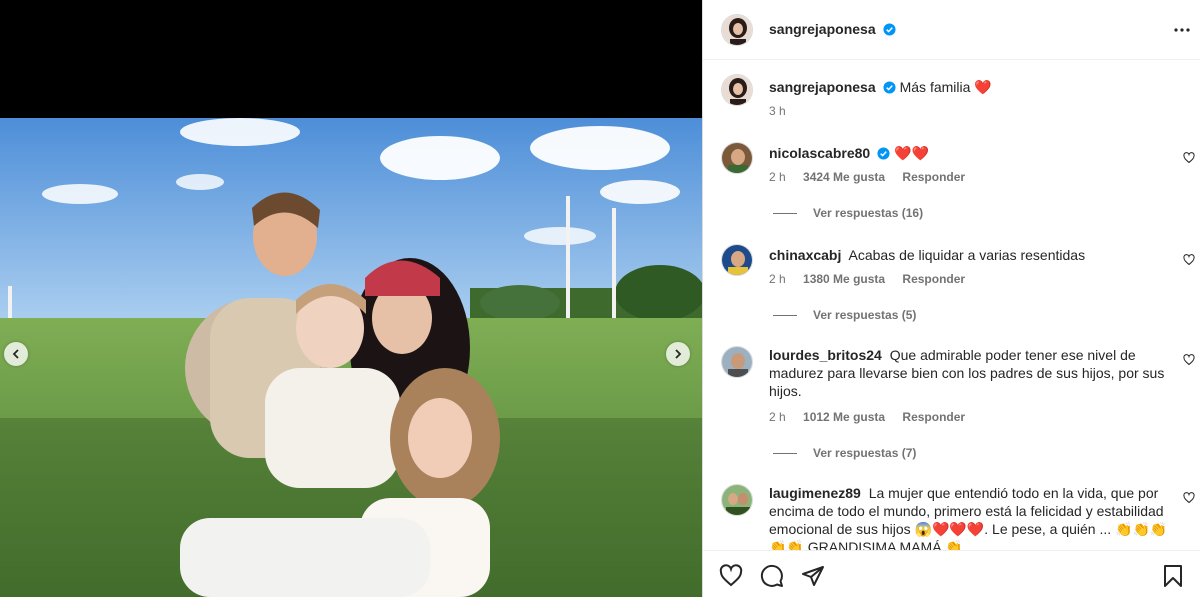 Image resolution: width=1200 pixels, height=597 pixels. What do you see at coordinates (805, 255) in the screenshot?
I see `comment-username: chinaxcabj` at bounding box center [805, 255].